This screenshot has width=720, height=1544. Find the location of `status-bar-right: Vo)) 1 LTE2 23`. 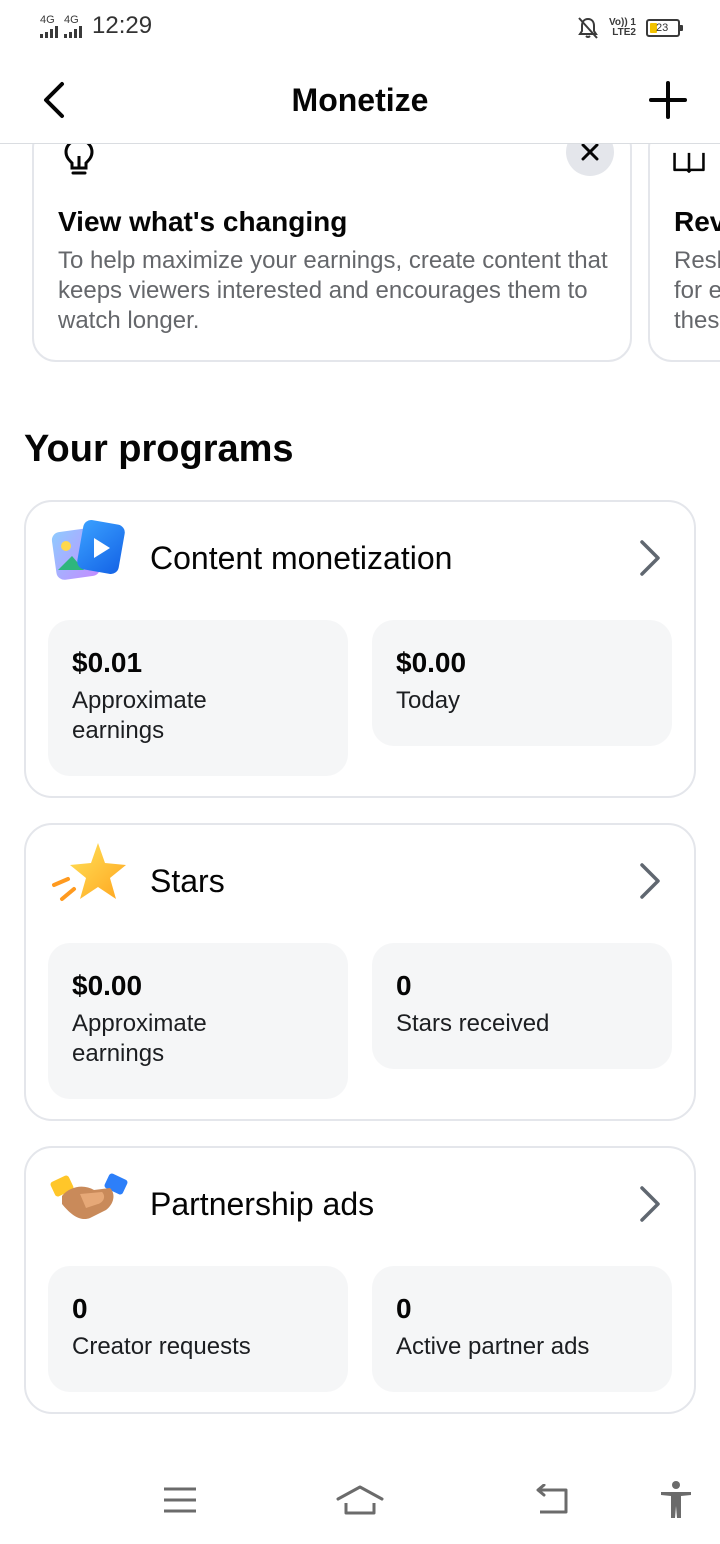

status-bar-right: Vo)) 1 LTE2 23 is located at coordinates (630, 28).